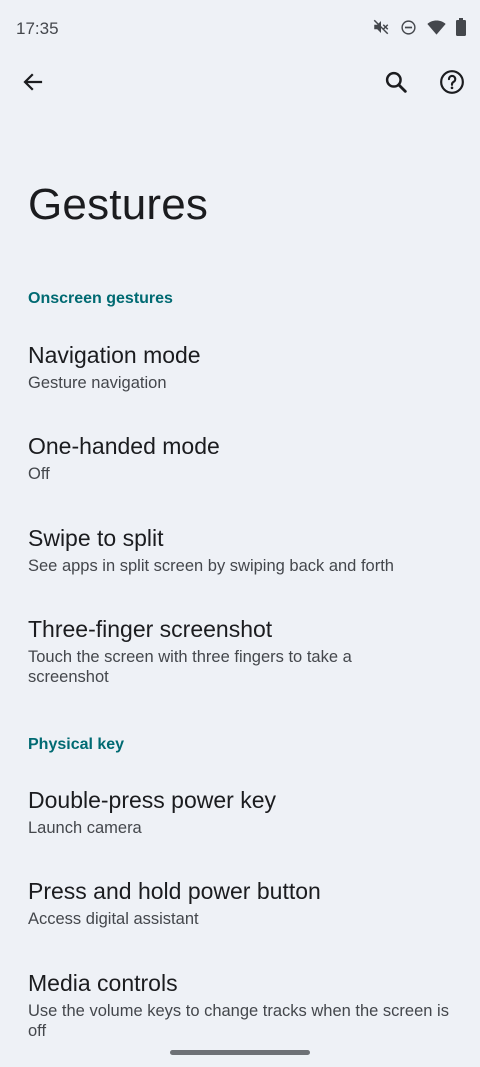 This screenshot has height=1067, width=480. Describe the element at coordinates (97, 383) in the screenshot. I see `setting-summary: Gesture navigation` at that location.